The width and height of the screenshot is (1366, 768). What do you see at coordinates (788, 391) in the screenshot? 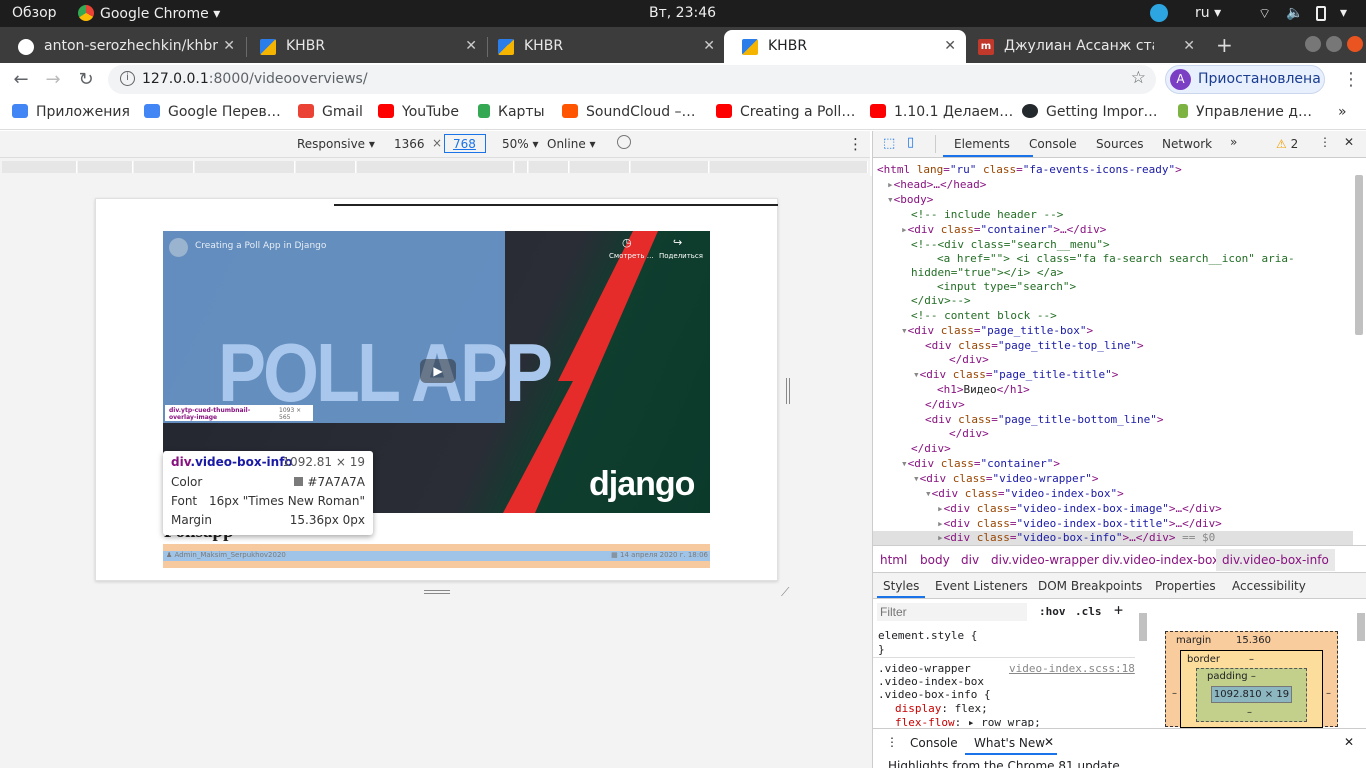
I see `right-resize-handle` at bounding box center [788, 391].